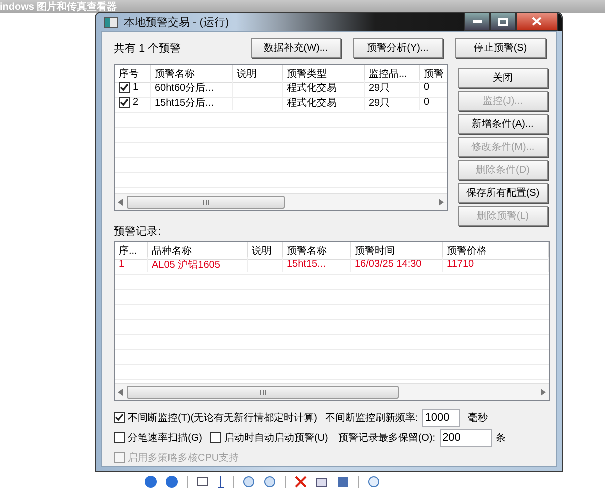  I want to click on alert-count: 共有 1 个预警, so click(148, 49).